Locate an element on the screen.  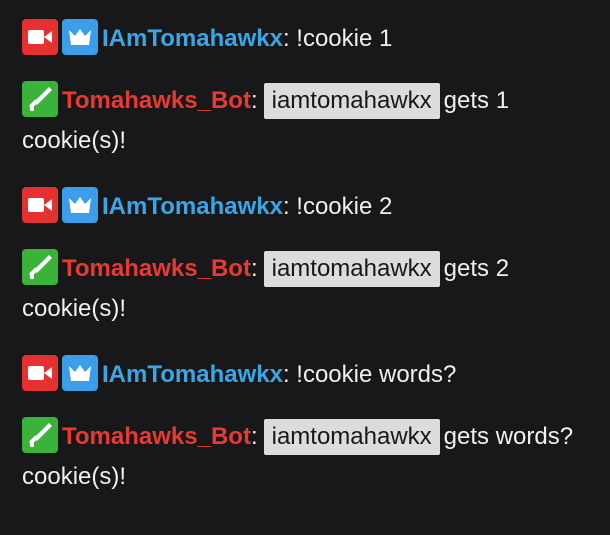
chat-message: IAmTomahawkx: !cookie 1 is located at coordinates (305, 41).